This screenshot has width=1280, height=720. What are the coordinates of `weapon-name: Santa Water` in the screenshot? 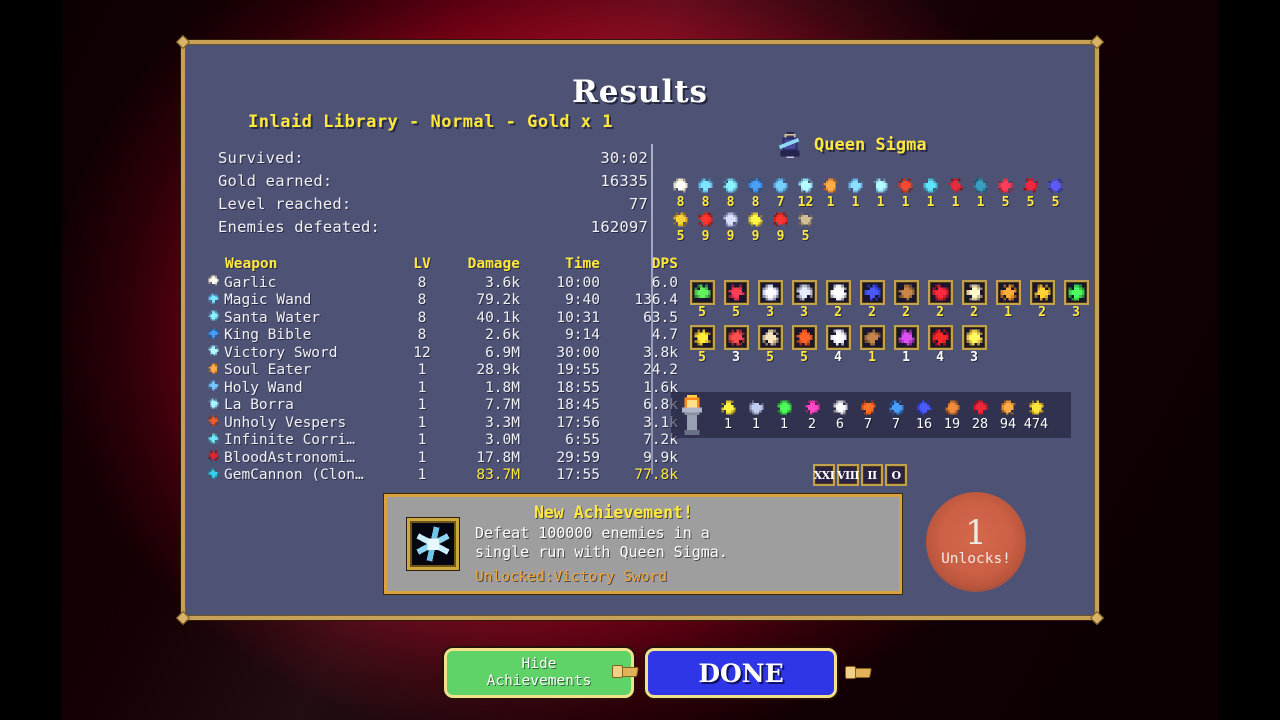 It's located at (272, 317).